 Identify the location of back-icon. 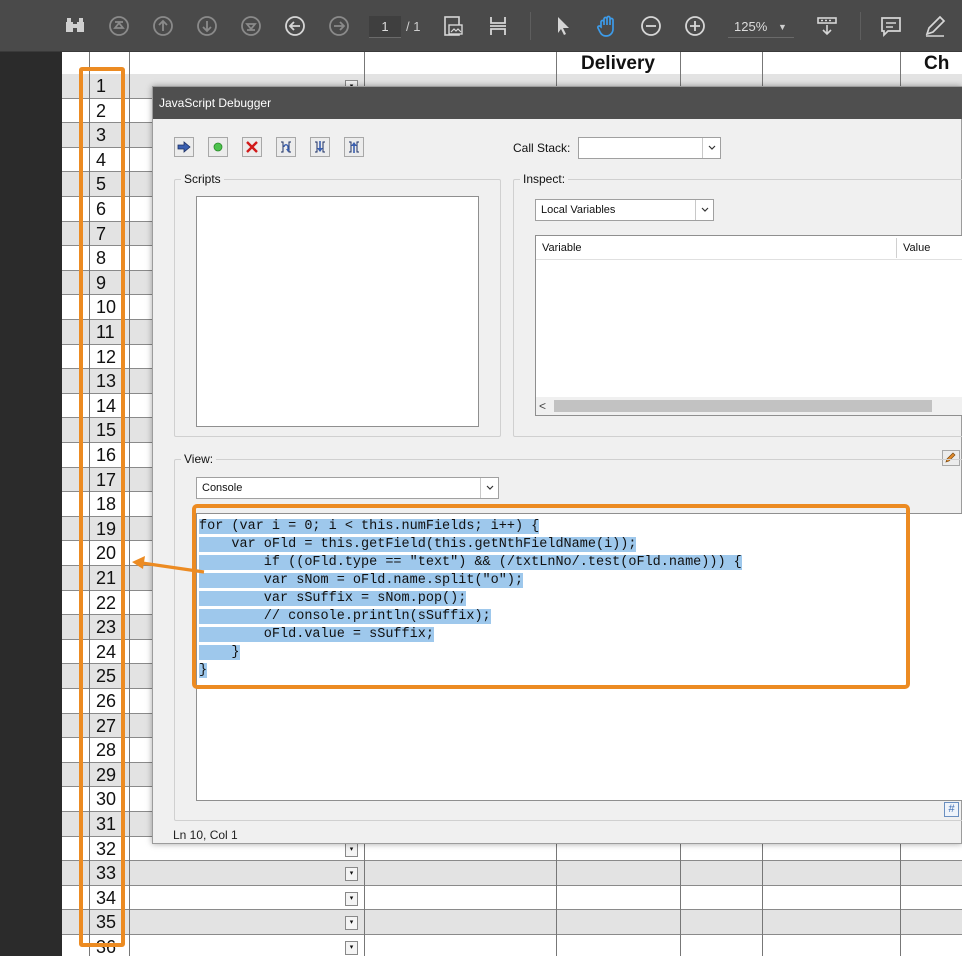
(295, 26).